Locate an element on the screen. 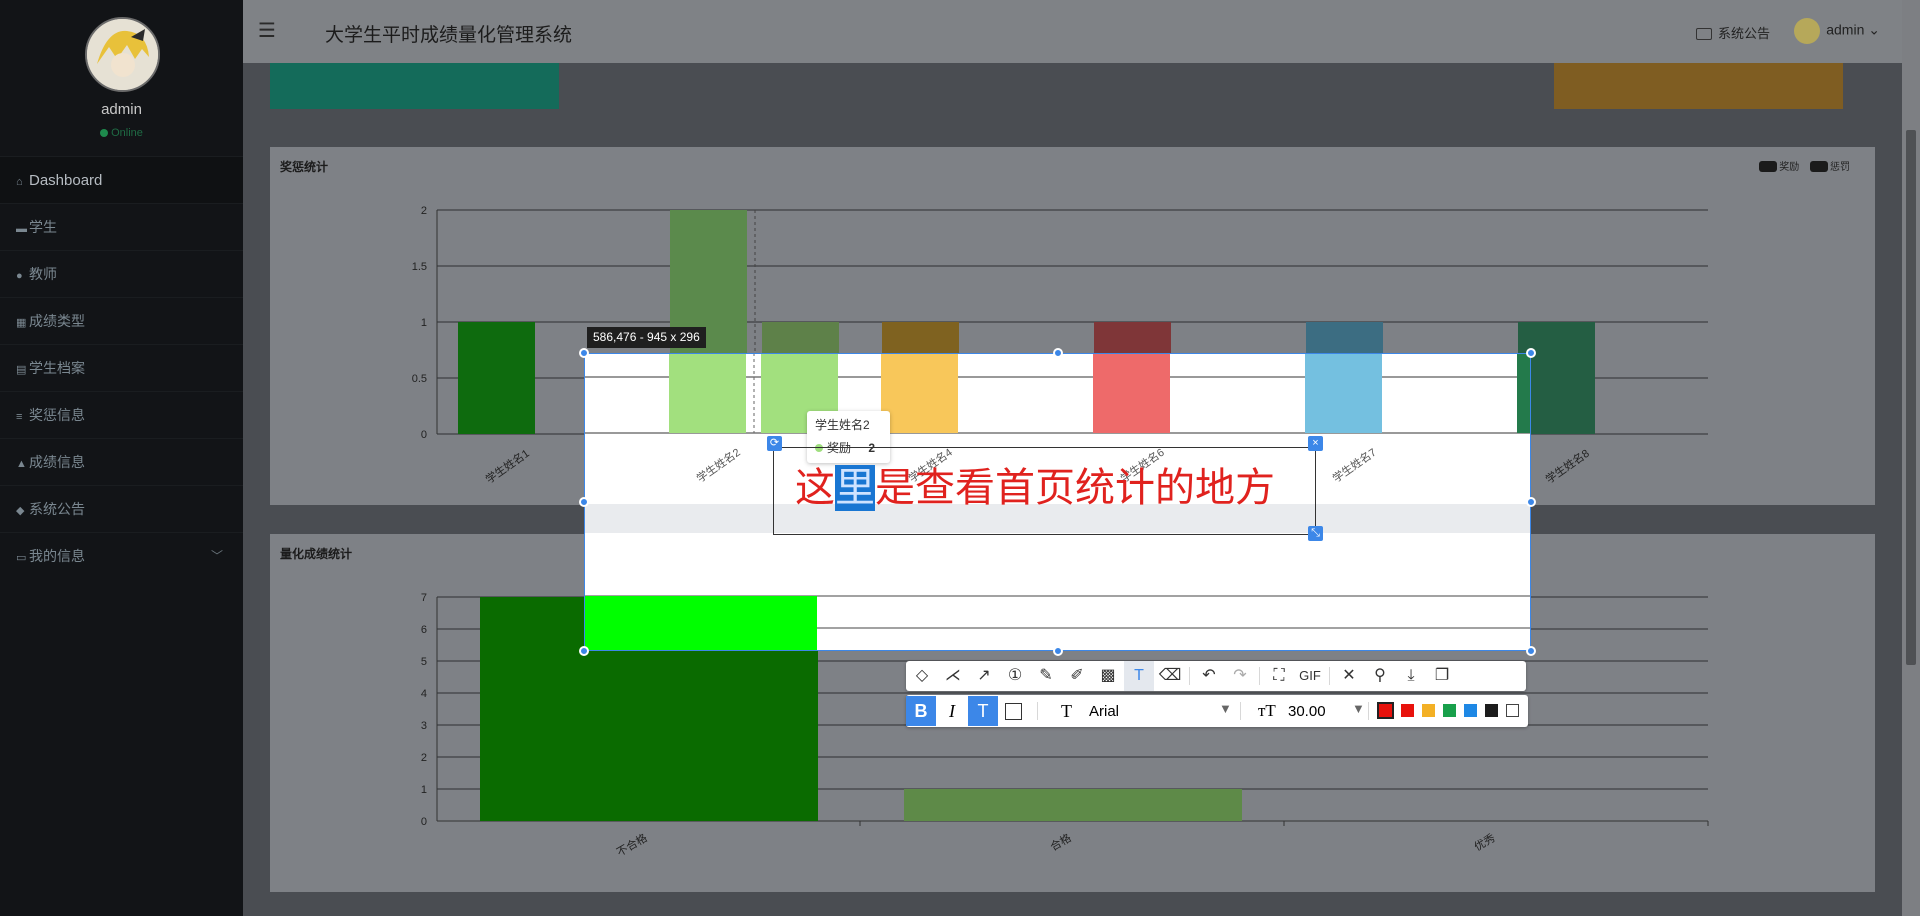 The width and height of the screenshot is (1920, 916). pin-icon: ⚲ is located at coordinates (1380, 676).